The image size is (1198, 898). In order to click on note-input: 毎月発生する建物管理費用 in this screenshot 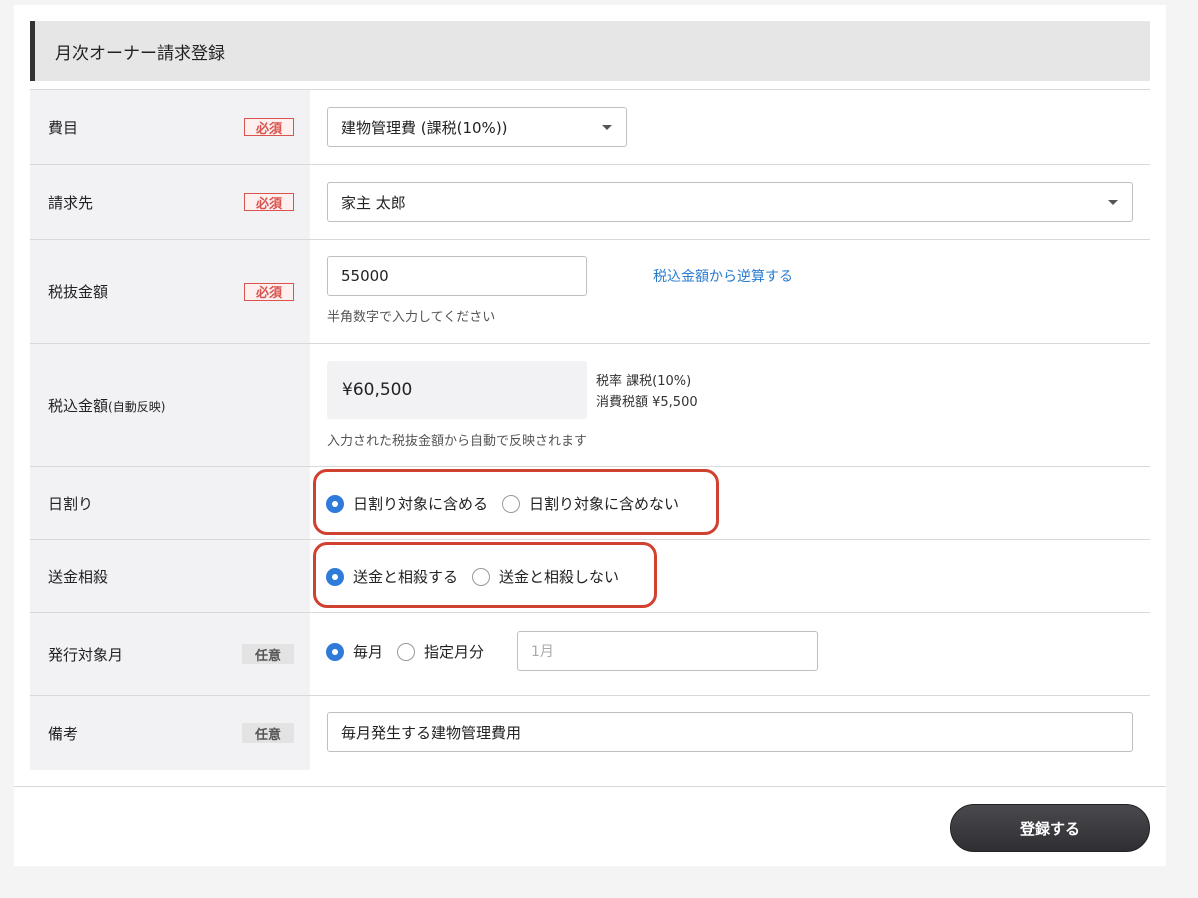, I will do `click(730, 732)`.